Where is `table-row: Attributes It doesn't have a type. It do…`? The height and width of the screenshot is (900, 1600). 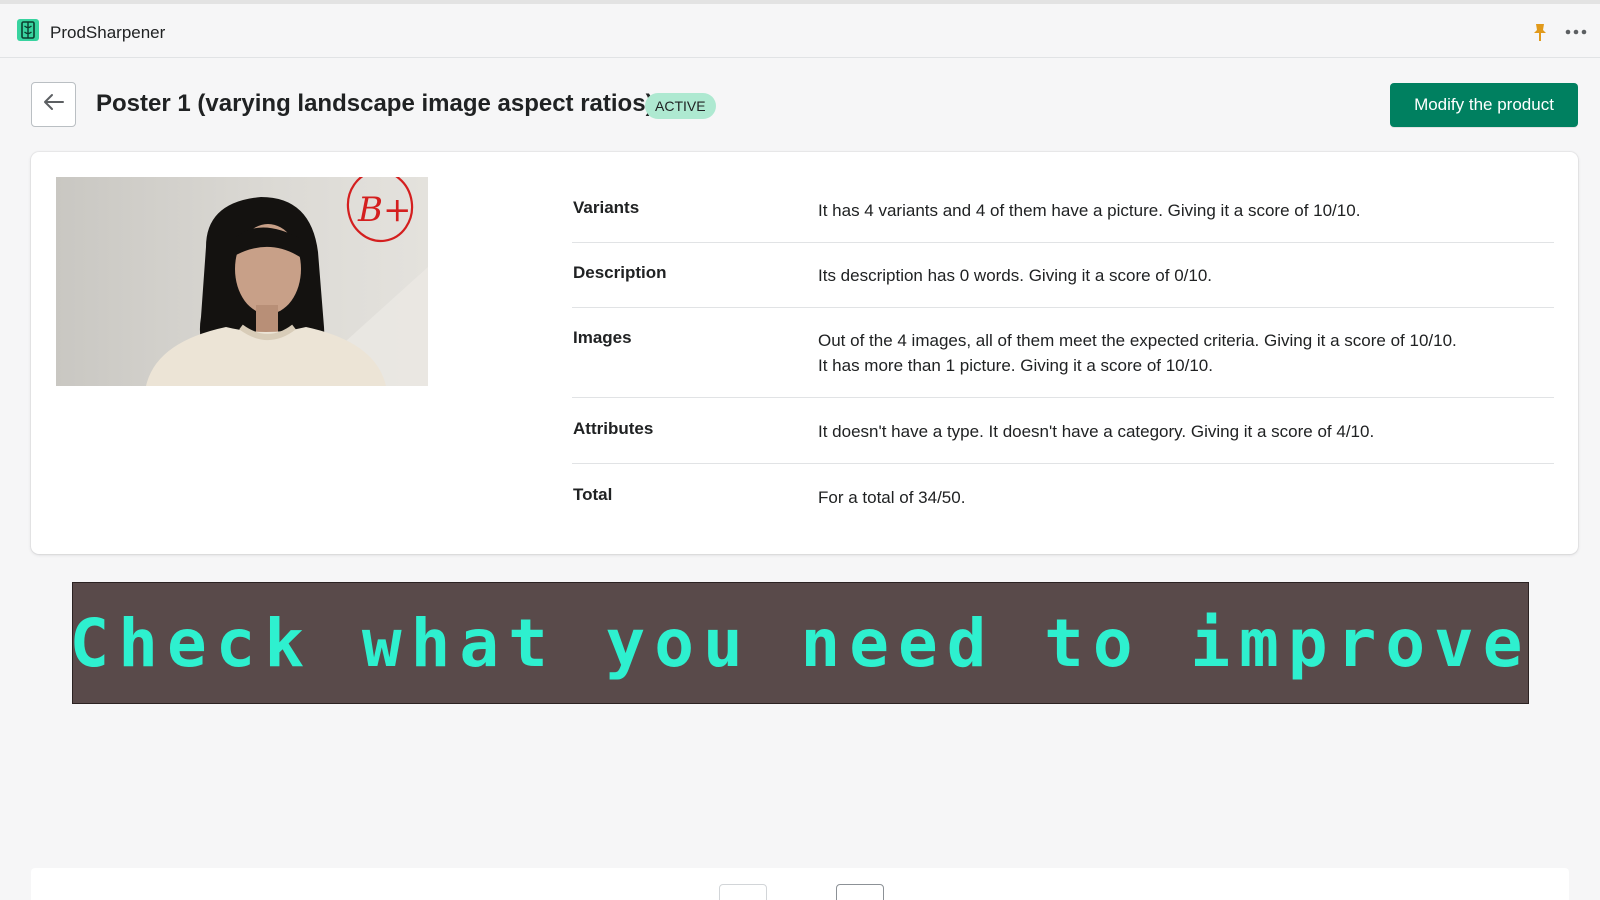
table-row: Attributes It doesn't have a type. It do… is located at coordinates (1063, 431).